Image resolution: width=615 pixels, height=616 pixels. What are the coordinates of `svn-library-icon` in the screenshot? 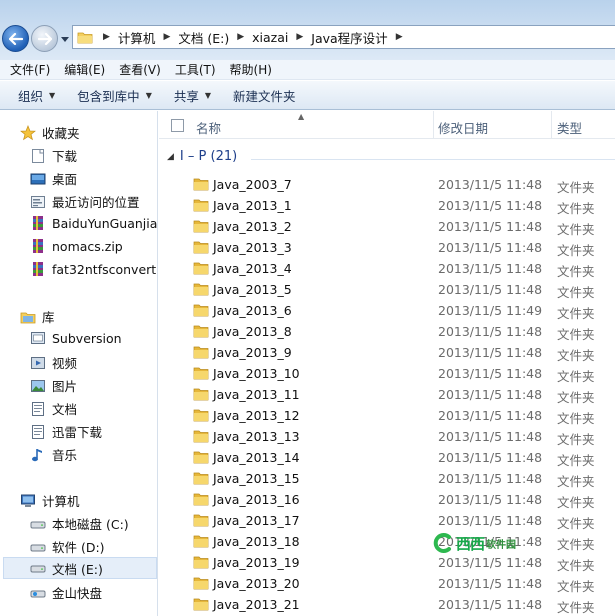 It's located at (38, 338).